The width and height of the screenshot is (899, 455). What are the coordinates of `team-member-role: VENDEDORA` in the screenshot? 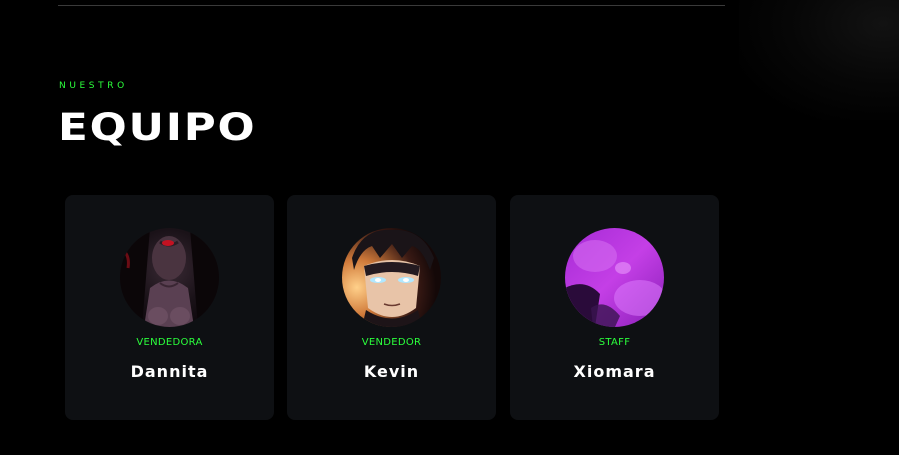 It's located at (169, 342).